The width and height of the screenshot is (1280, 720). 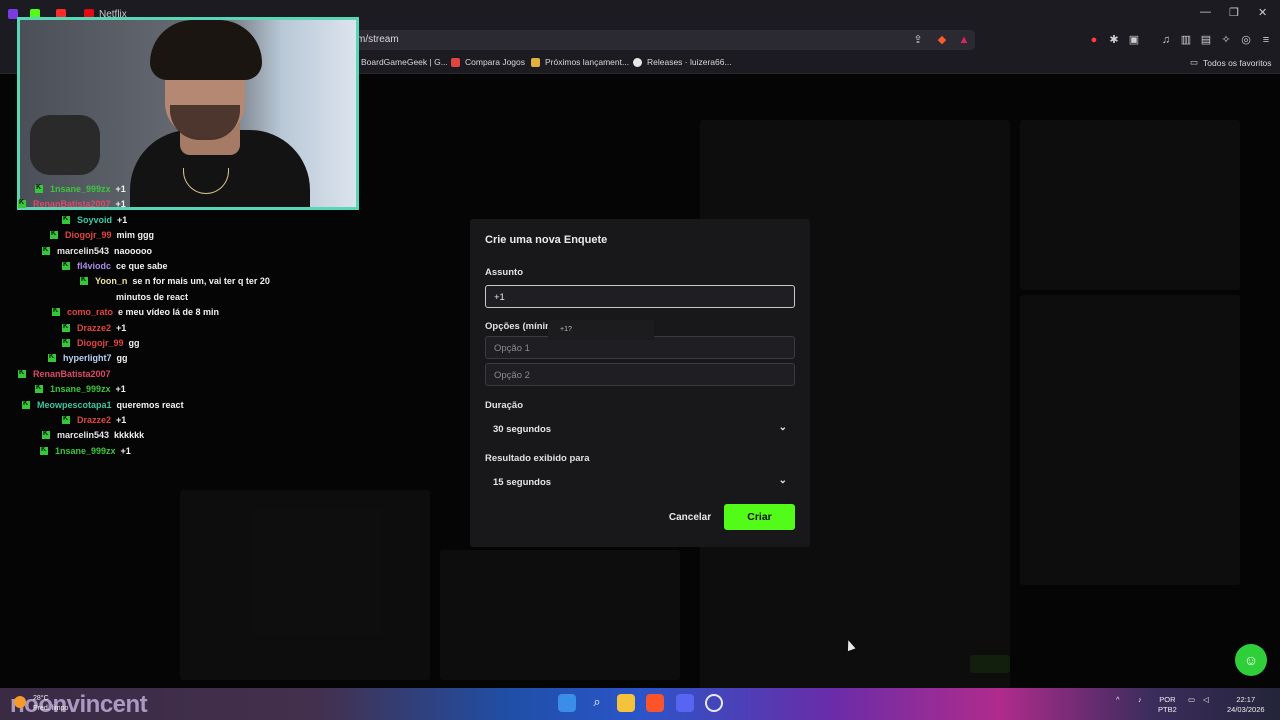 What do you see at coordinates (1118, 700) in the screenshot?
I see `tray-expand-icon: ^` at bounding box center [1118, 700].